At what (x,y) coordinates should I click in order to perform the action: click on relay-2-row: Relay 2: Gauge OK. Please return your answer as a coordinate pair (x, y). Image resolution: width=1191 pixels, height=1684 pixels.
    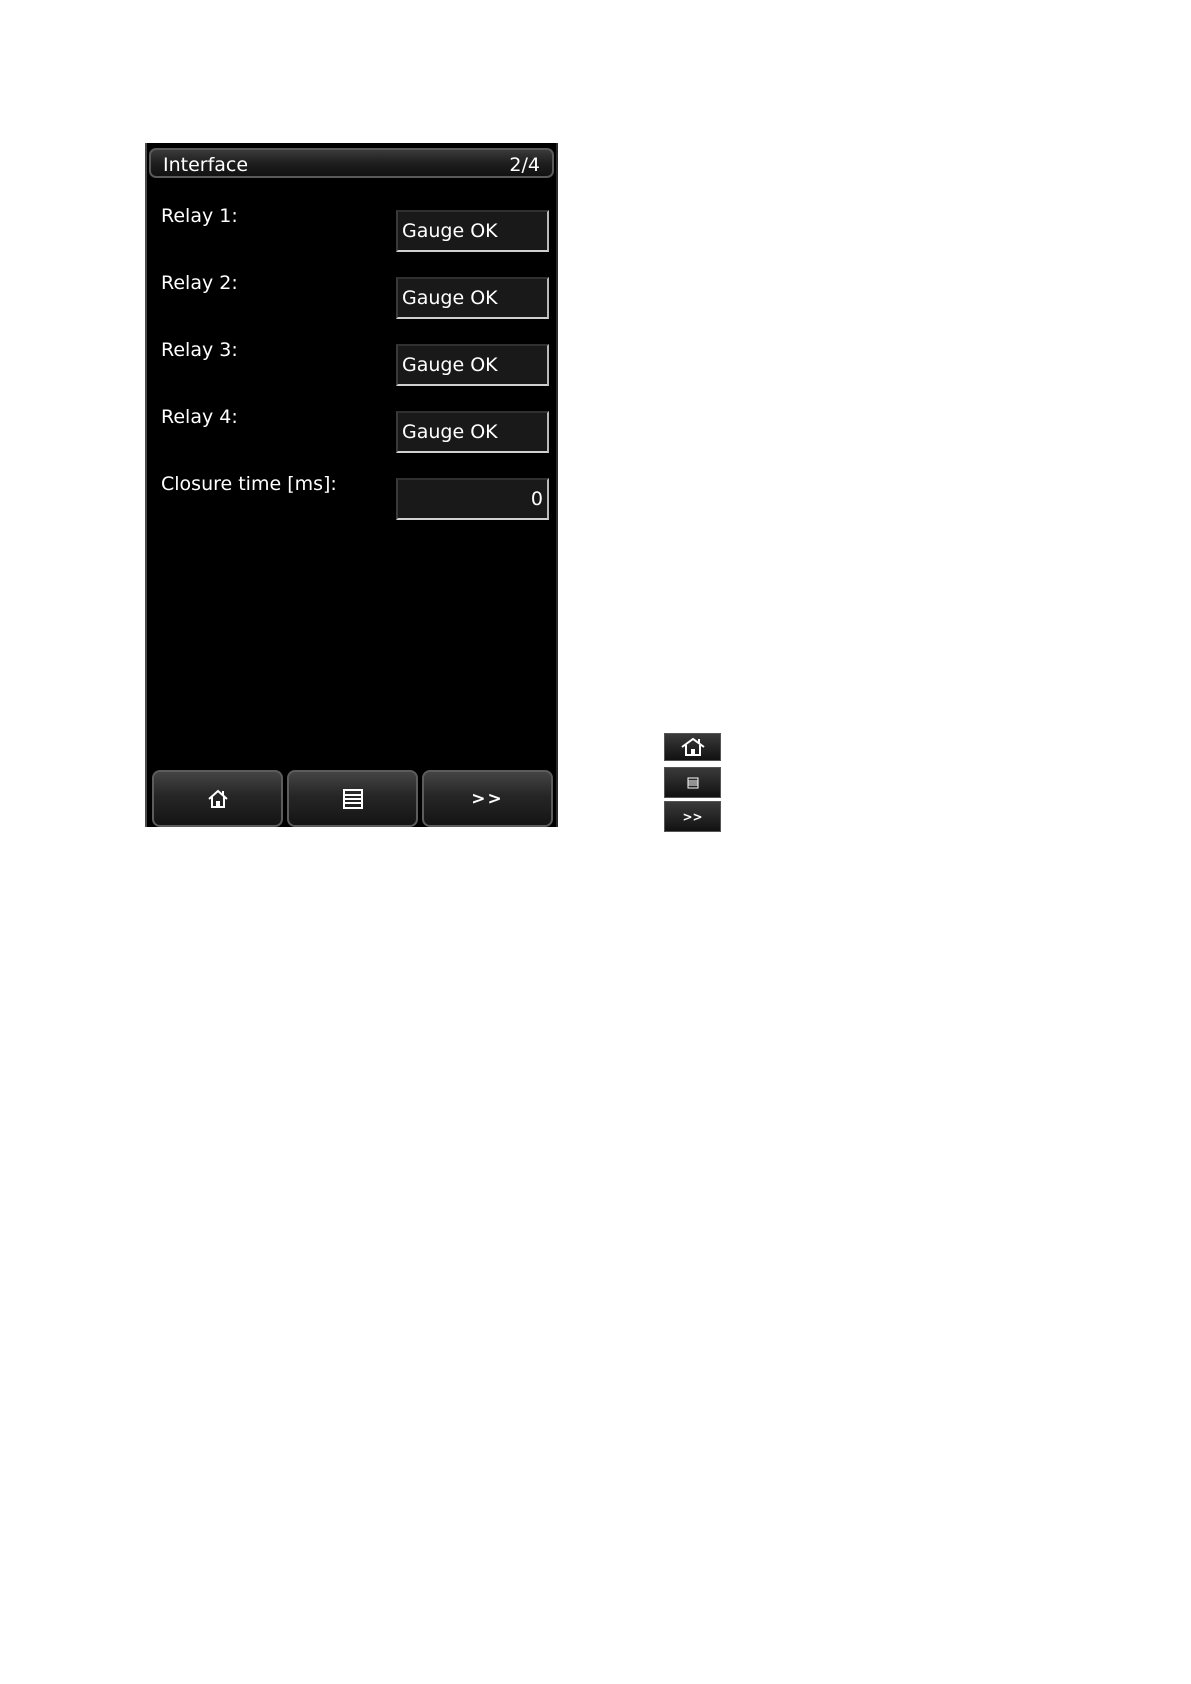
    Looking at the image, I should click on (351, 295).